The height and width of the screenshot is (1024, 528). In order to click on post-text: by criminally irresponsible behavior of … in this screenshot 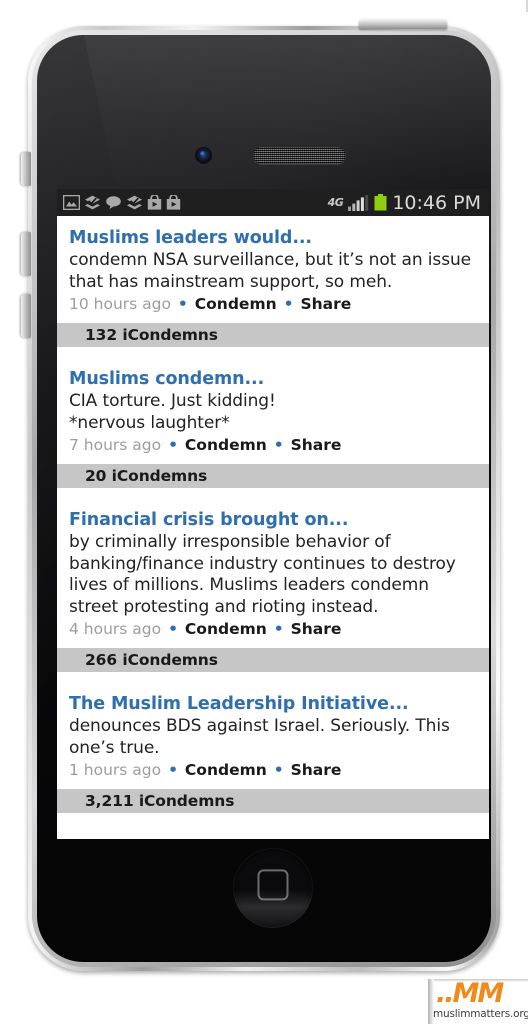, I will do `click(262, 574)`.